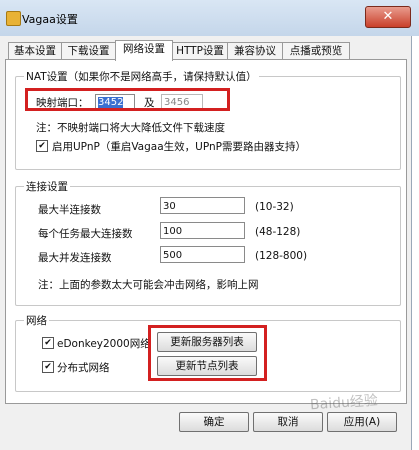 The height and width of the screenshot is (450, 419). What do you see at coordinates (202, 230) in the screenshot?
I see `task-max-conn-input: 100` at bounding box center [202, 230].